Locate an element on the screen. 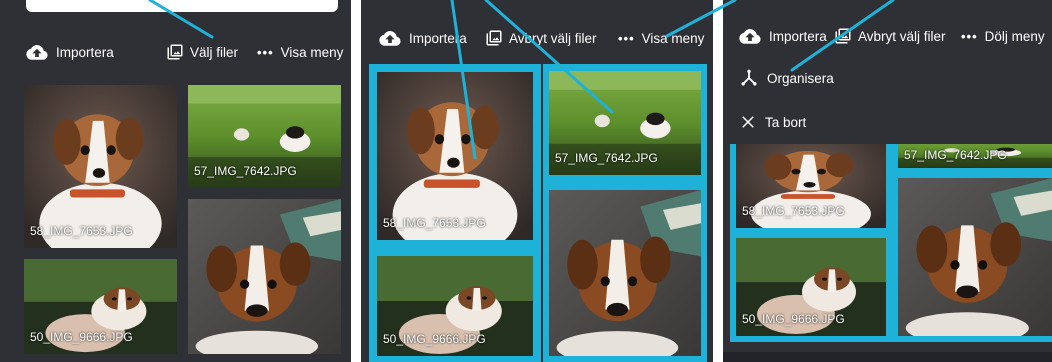  select-files-button: Välj filer is located at coordinates (202, 52).